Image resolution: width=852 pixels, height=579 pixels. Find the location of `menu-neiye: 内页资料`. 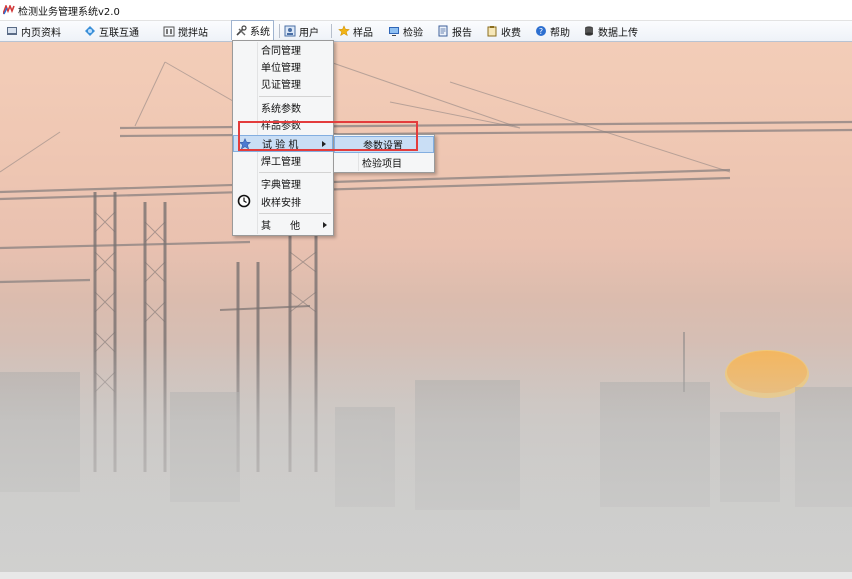

menu-neiye: 内页资料 is located at coordinates (33, 31).